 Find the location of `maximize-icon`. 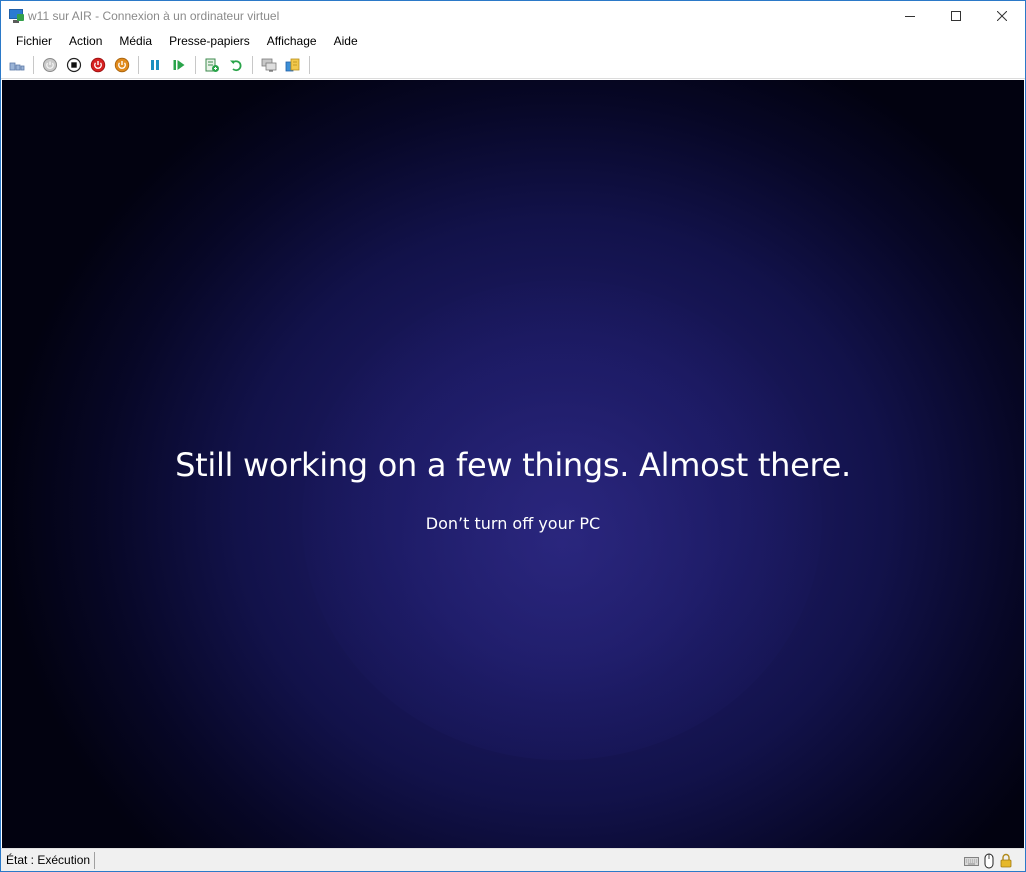

maximize-icon is located at coordinates (956, 15).